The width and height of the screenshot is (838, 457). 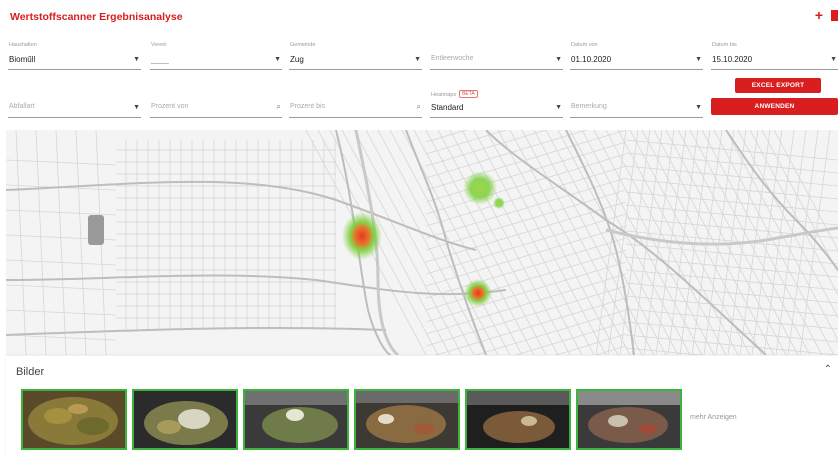 What do you see at coordinates (355, 104) in the screenshot?
I see `prozent-bis-input: Prozent bis ⌕` at bounding box center [355, 104].